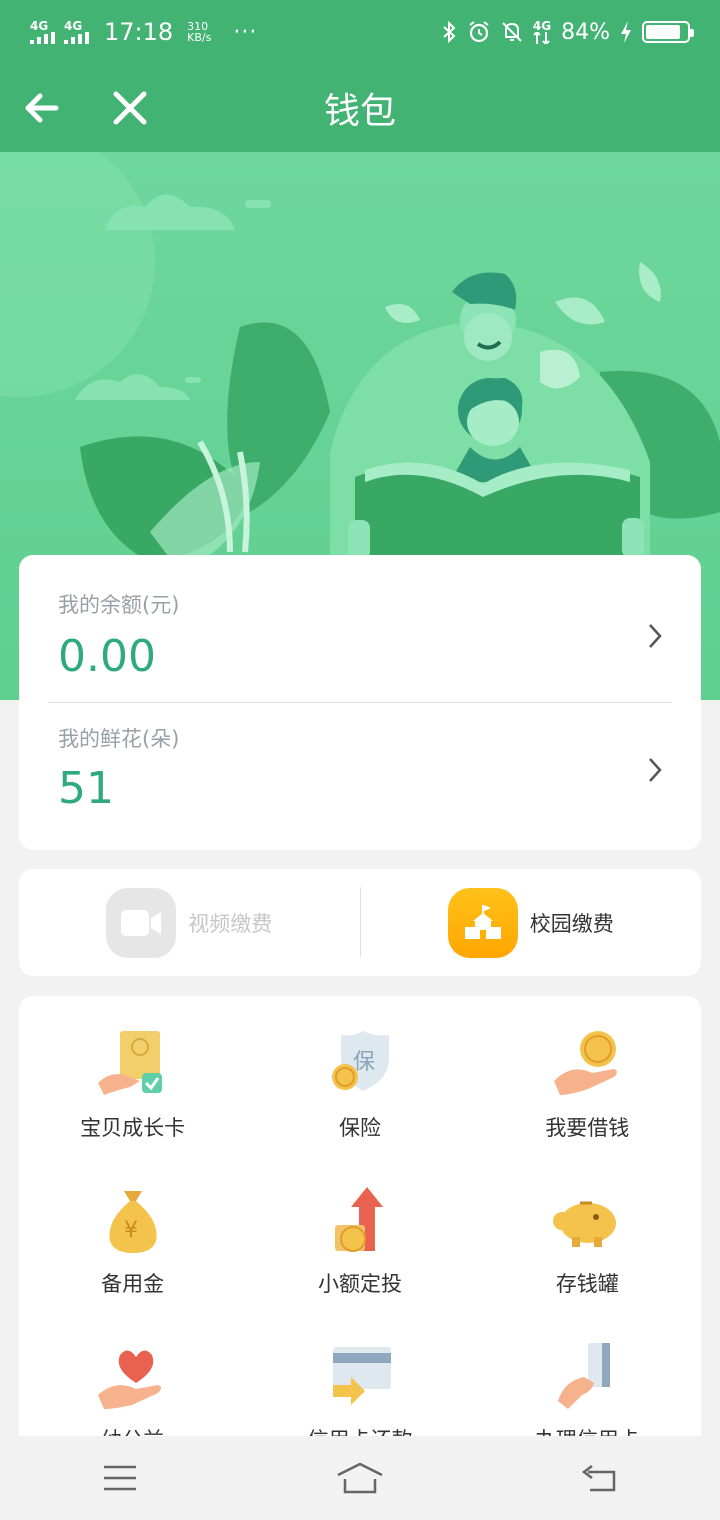  What do you see at coordinates (360, 32) in the screenshot?
I see `status-bar: 4G 4G 17:18 310 KB/s ··· 4G 84%` at bounding box center [360, 32].